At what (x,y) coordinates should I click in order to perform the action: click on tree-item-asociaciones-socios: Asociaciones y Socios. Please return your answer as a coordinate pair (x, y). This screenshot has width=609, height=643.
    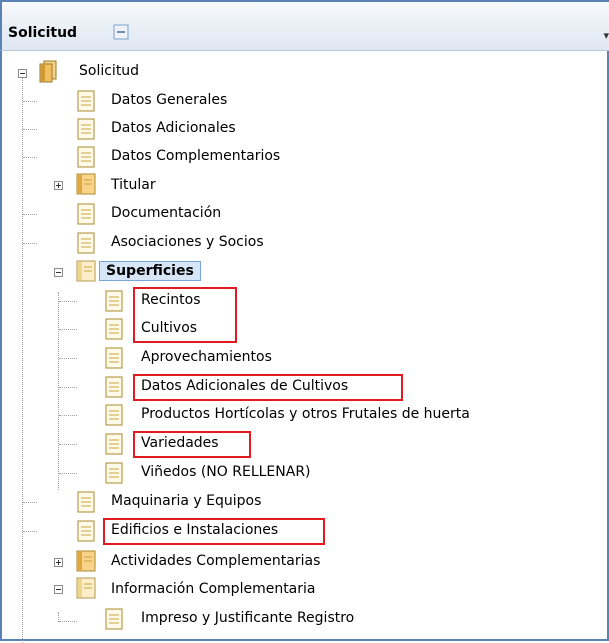
    Looking at the image, I should click on (187, 242).